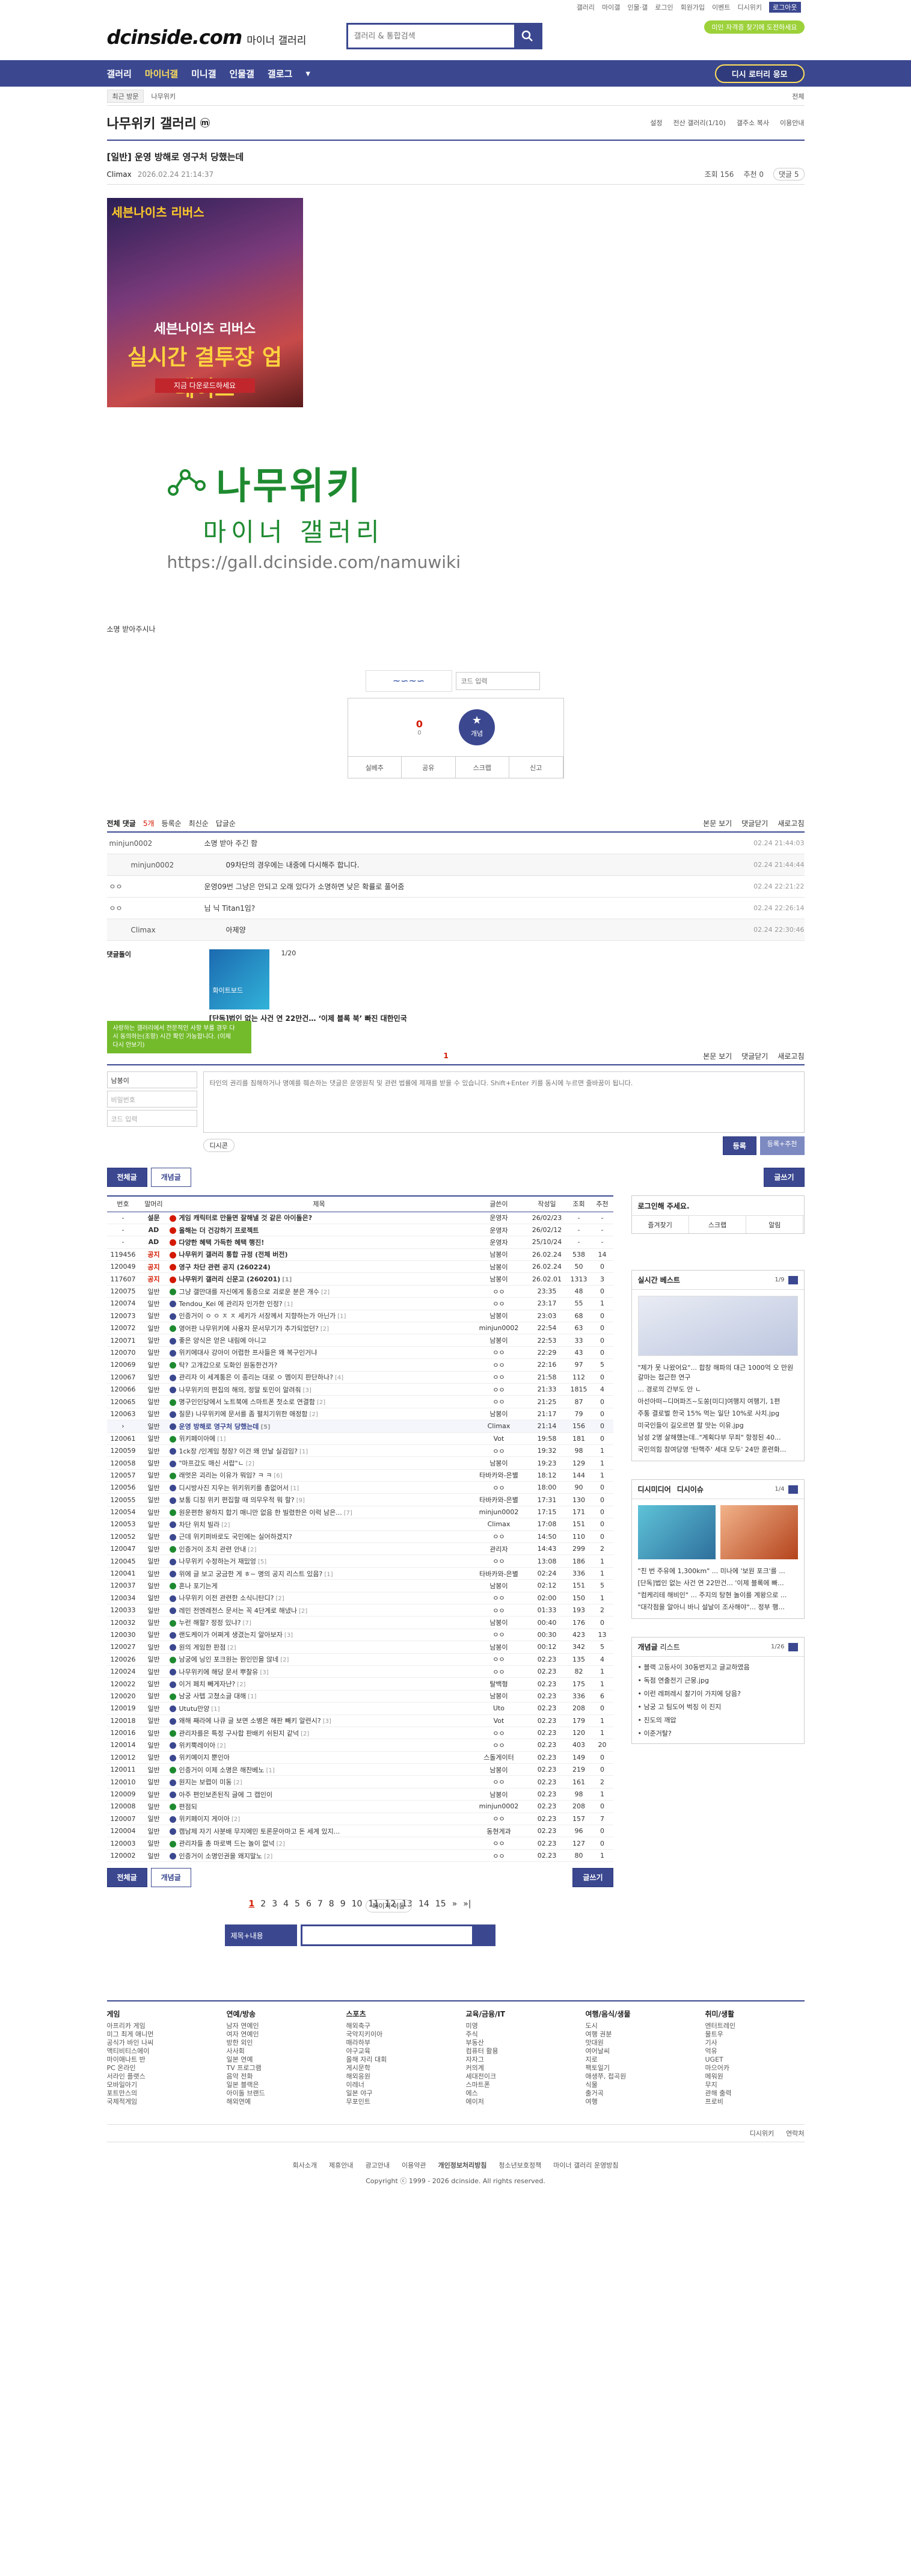 The width and height of the screenshot is (911, 2576). Describe the element at coordinates (759, 73) in the screenshot. I see `lottery-button: 디시 로터리 응모` at that location.